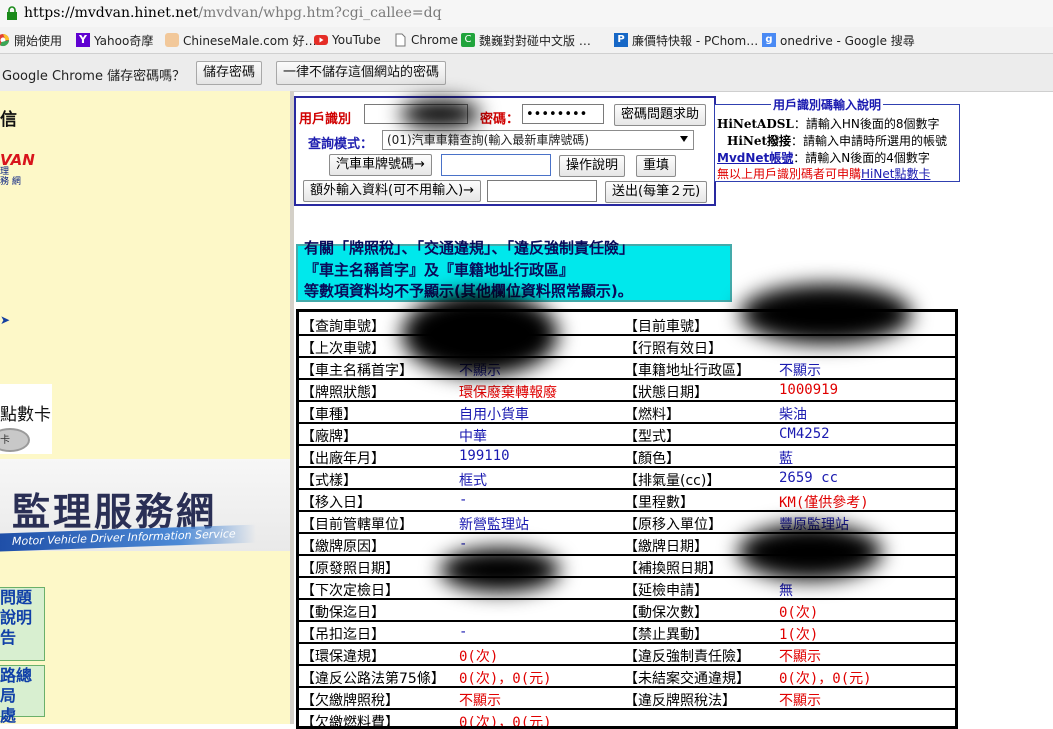 The width and height of the screenshot is (1053, 729). What do you see at coordinates (656, 192) in the screenshot?
I see `submit-button: 送出(每筆２元)` at bounding box center [656, 192].